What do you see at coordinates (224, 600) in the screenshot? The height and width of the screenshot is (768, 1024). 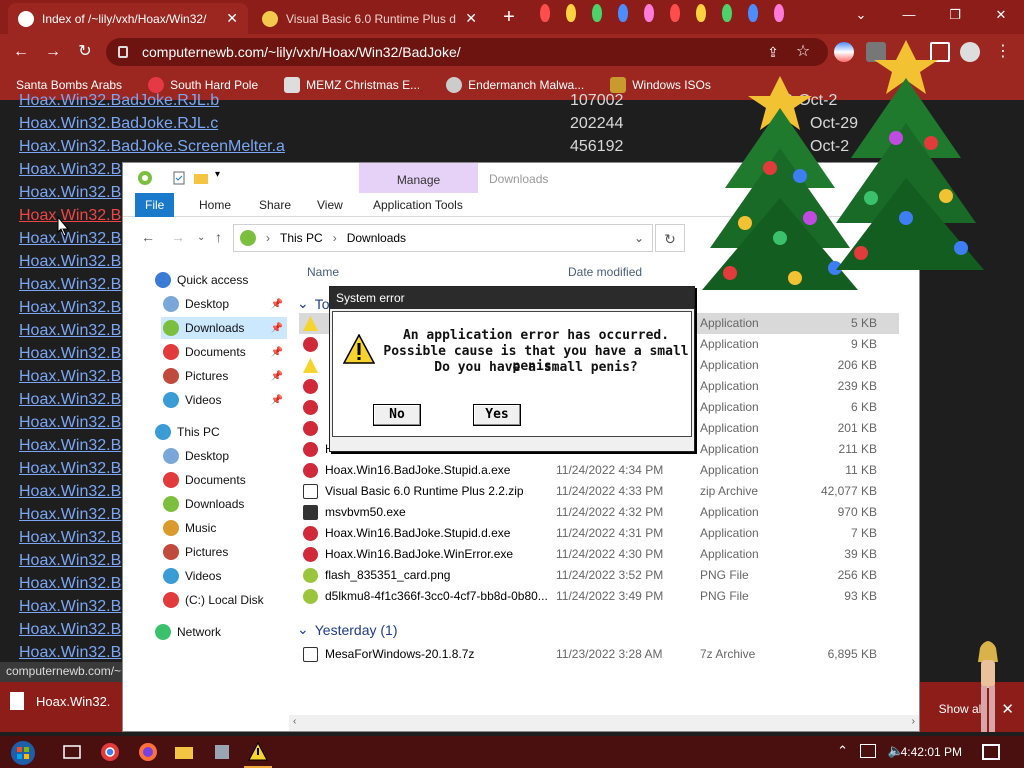 I see `nav-item-c-local-disk: (C:) Local Disk` at bounding box center [224, 600].